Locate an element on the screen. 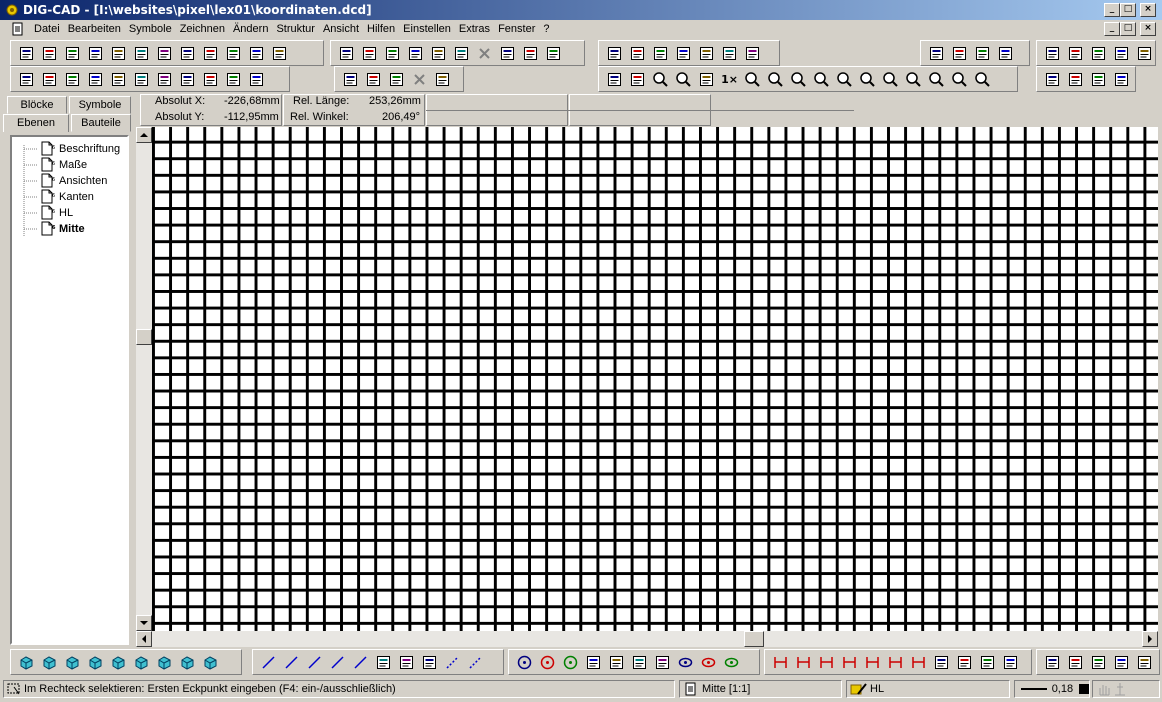  menu-item-6: Ansicht is located at coordinates (341, 29).